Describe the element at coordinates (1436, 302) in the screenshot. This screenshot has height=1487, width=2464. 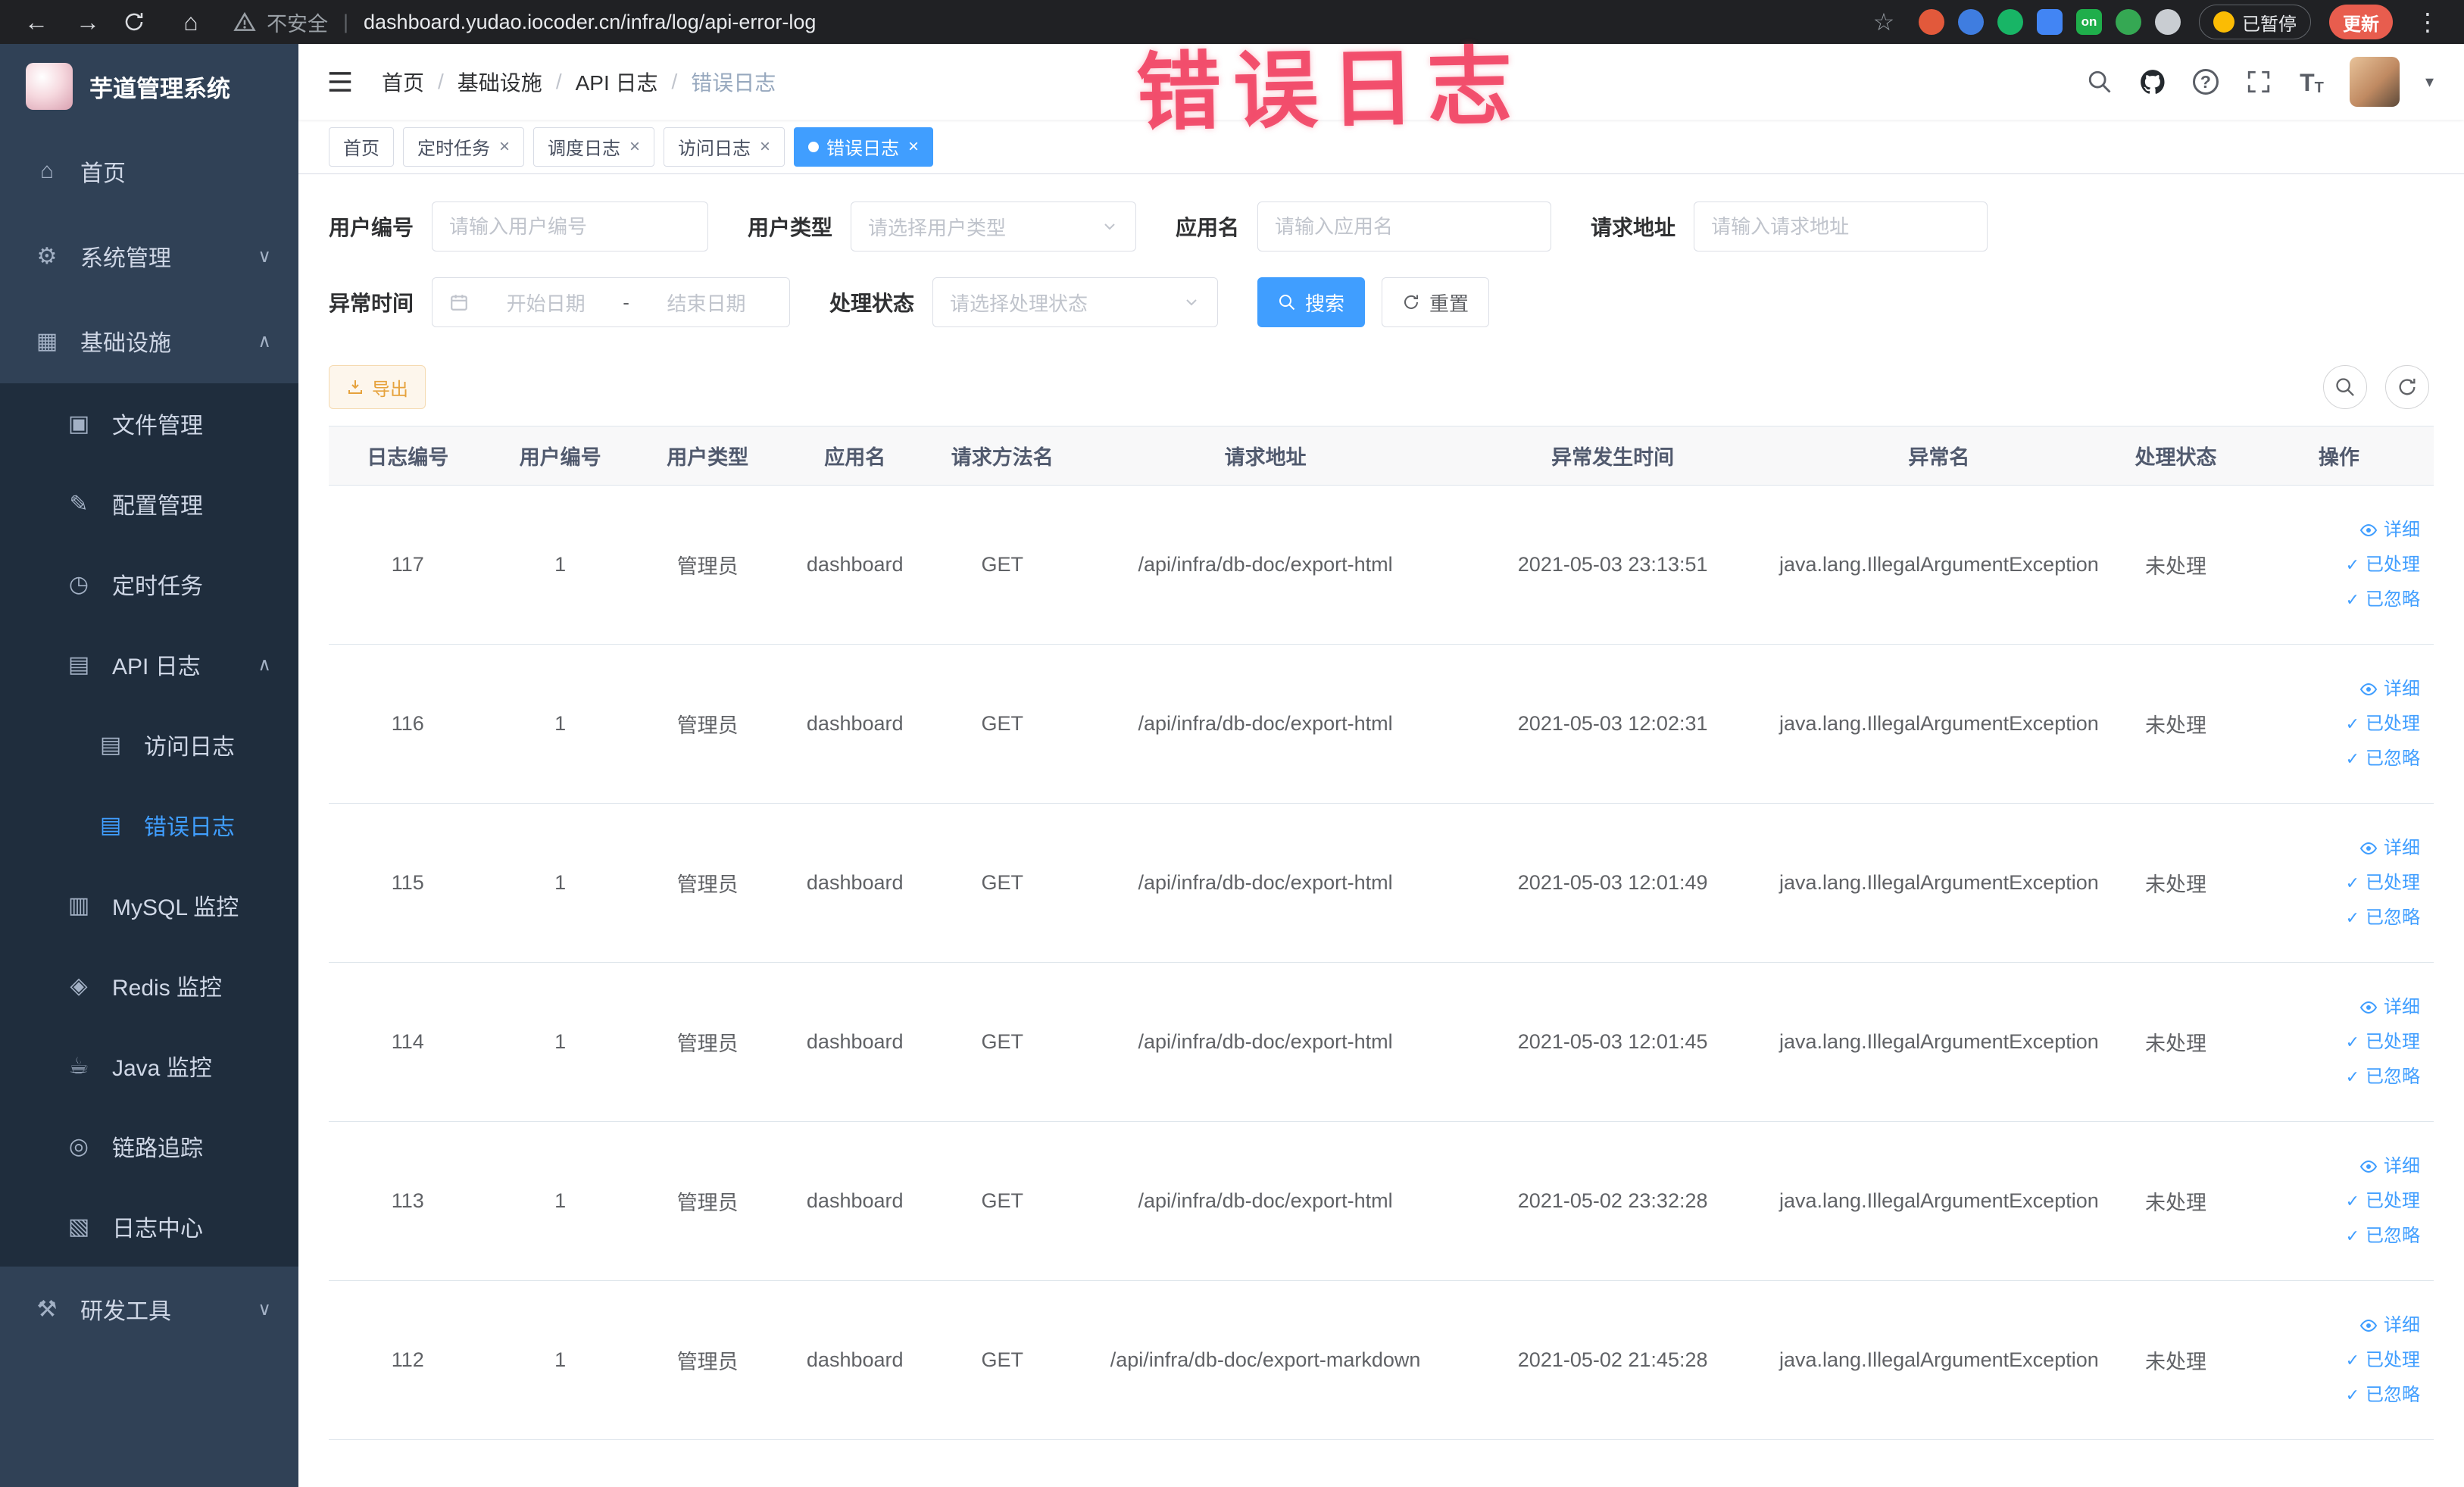
I see `reset-button: 重置` at that location.